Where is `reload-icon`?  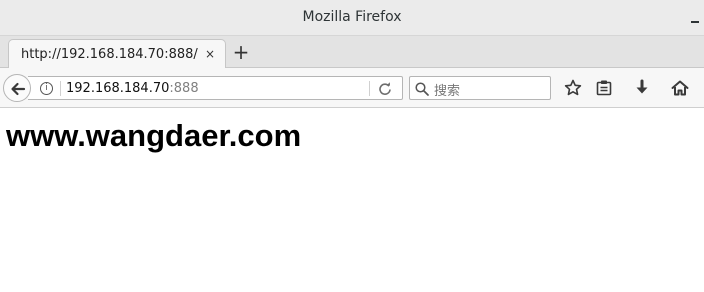 reload-icon is located at coordinates (385, 88).